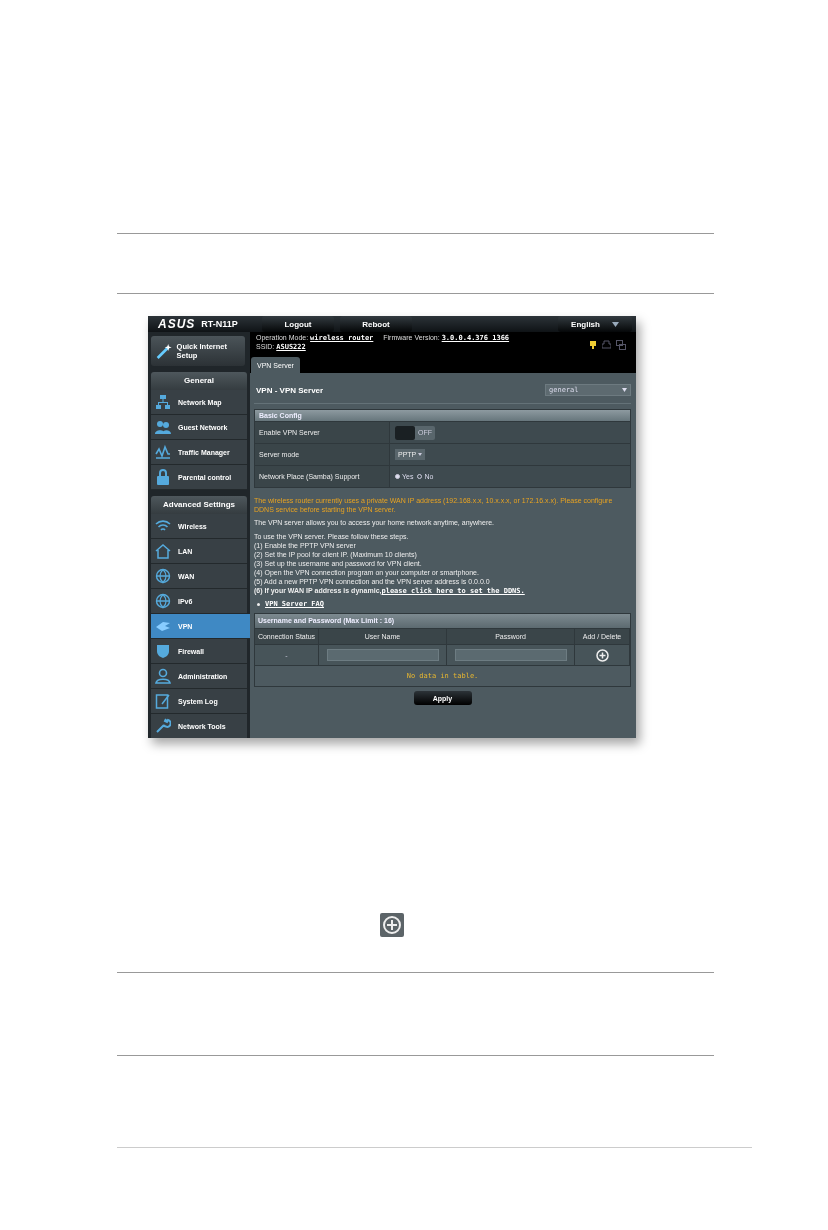 The image size is (828, 1230). Describe the element at coordinates (177, 324) in the screenshot. I see `logo: ASUS` at that location.